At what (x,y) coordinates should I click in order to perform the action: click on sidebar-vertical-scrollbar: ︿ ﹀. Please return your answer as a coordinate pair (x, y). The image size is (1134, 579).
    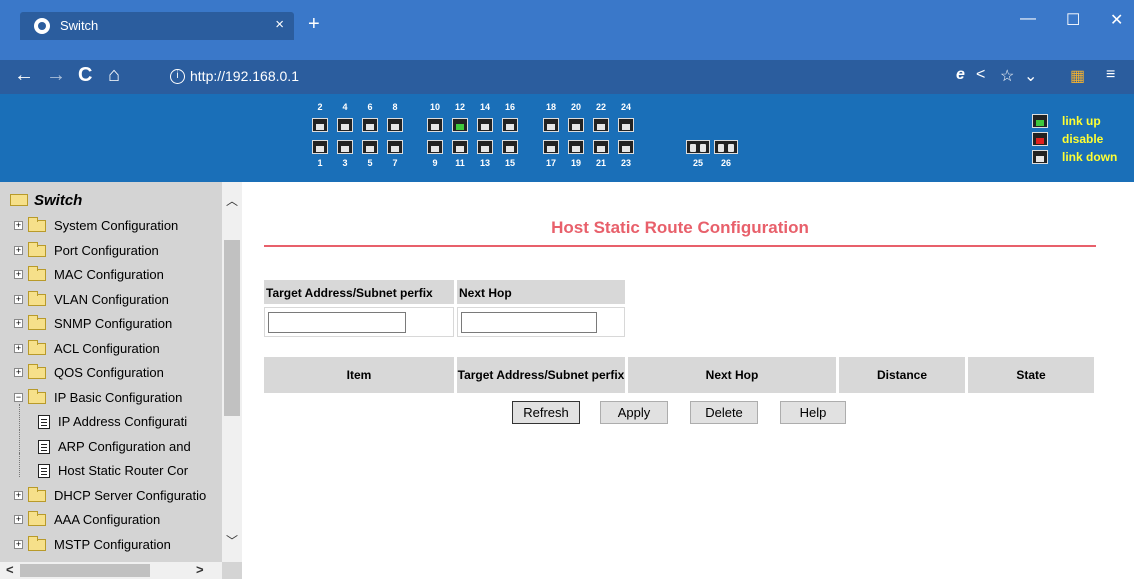
    Looking at the image, I should click on (232, 372).